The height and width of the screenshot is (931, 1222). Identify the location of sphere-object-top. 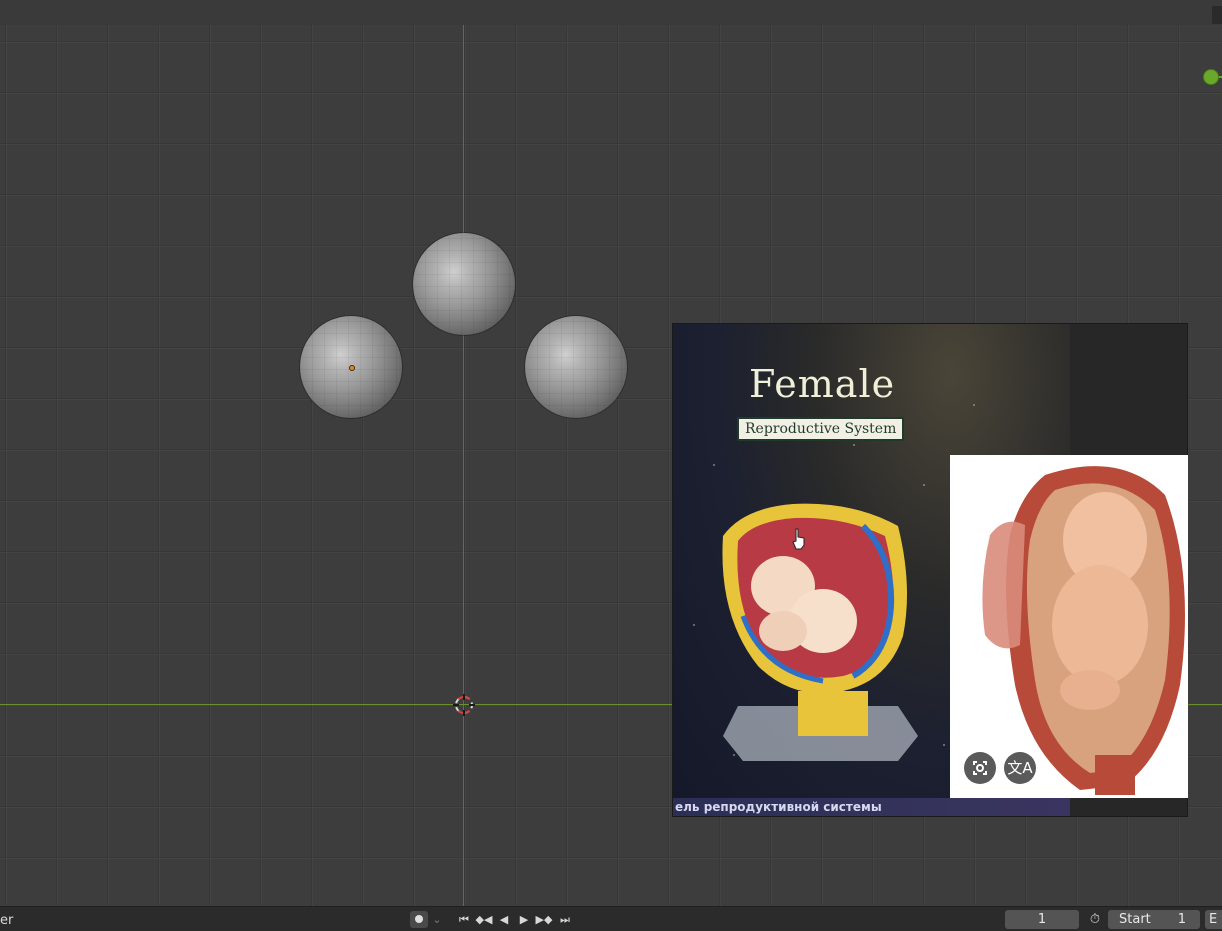
(464, 284).